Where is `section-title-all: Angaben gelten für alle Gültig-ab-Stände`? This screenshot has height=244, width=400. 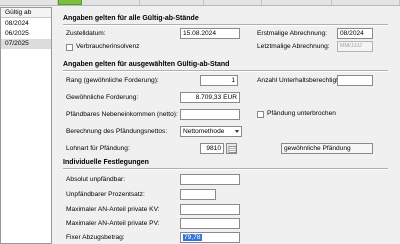 section-title-all: Angaben gelten für alle Gültig-ab-Stände is located at coordinates (131, 18).